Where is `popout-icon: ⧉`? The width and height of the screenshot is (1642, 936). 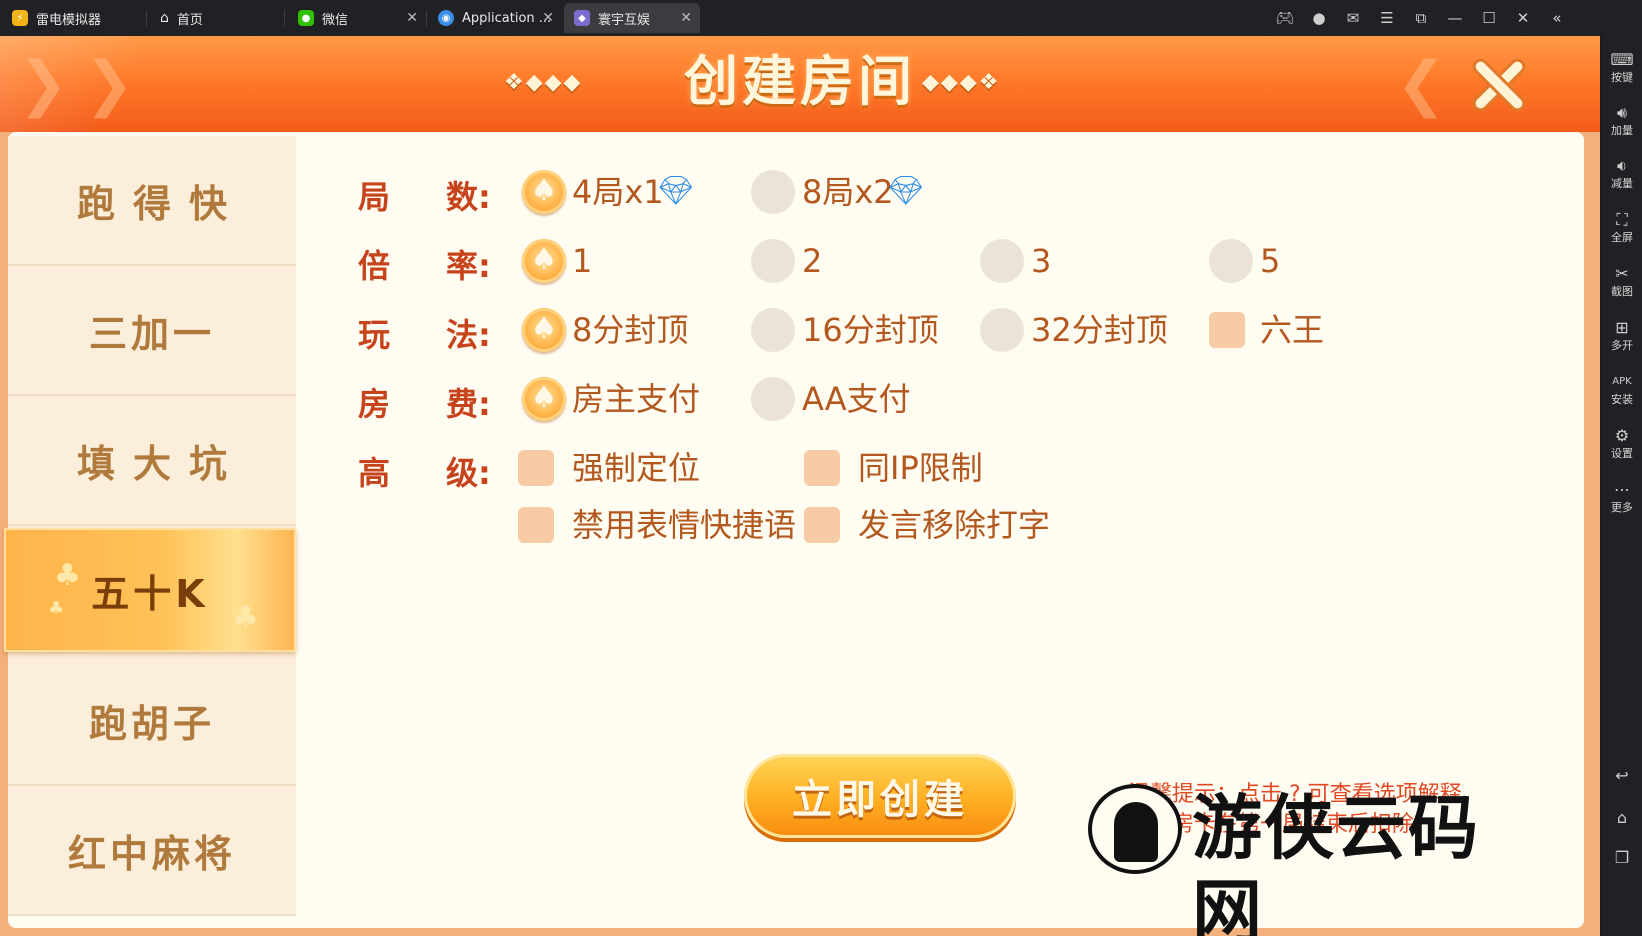 popout-icon: ⧉ is located at coordinates (1421, 18).